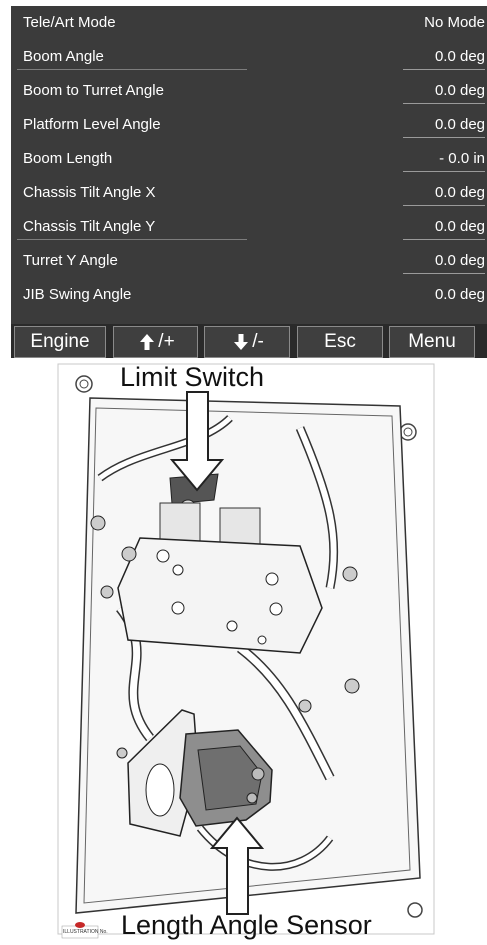 Image resolution: width=487 pixels, height=945 pixels. What do you see at coordinates (70, 260) in the screenshot?
I see `row-label: Turret Y Angle` at bounding box center [70, 260].